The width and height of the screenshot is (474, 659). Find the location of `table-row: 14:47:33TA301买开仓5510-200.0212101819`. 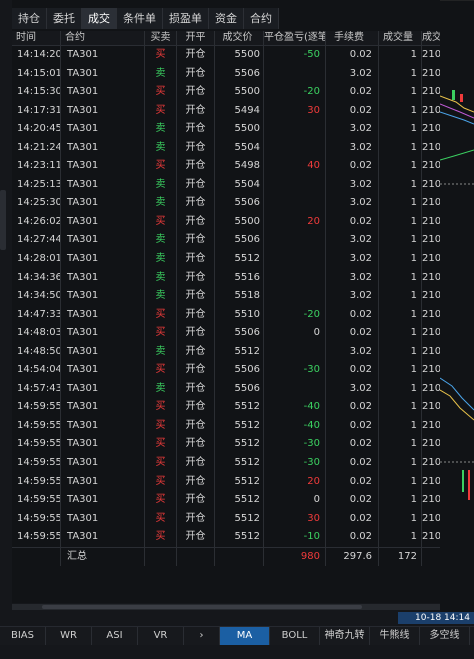

table-row: 14:47:33TA301买开仓5510-200.0212101819 is located at coordinates (226, 315).